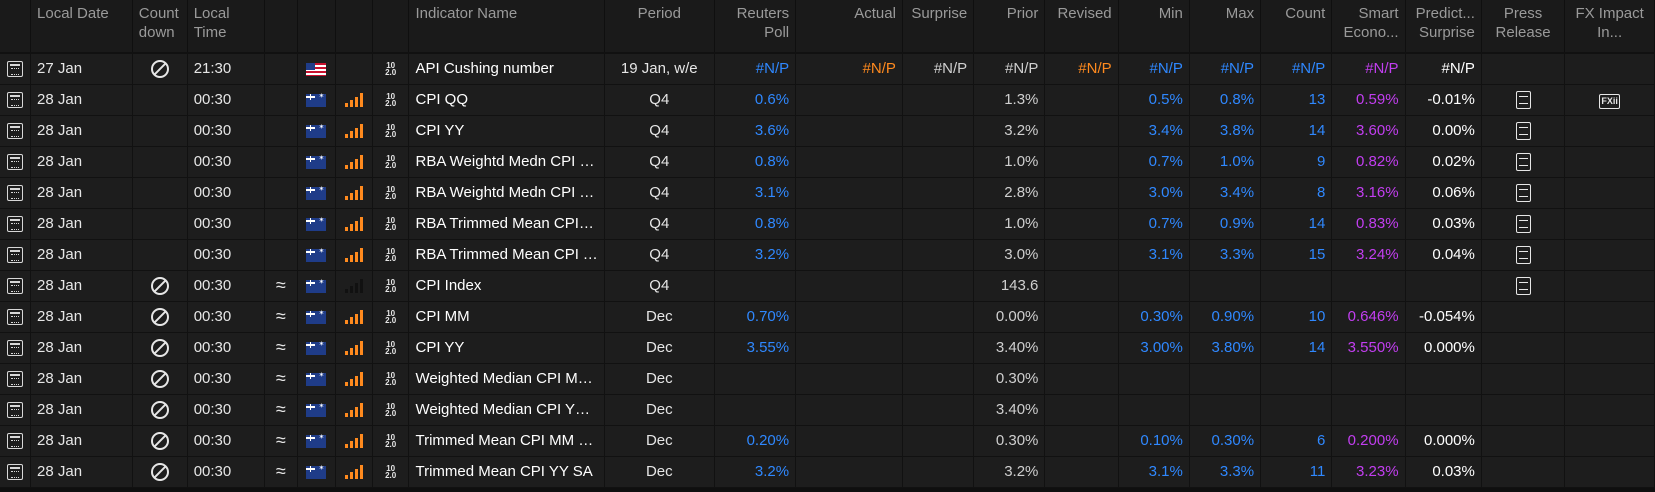  Describe the element at coordinates (1523, 26) in the screenshot. I see `column-header-press: Press Release` at that location.